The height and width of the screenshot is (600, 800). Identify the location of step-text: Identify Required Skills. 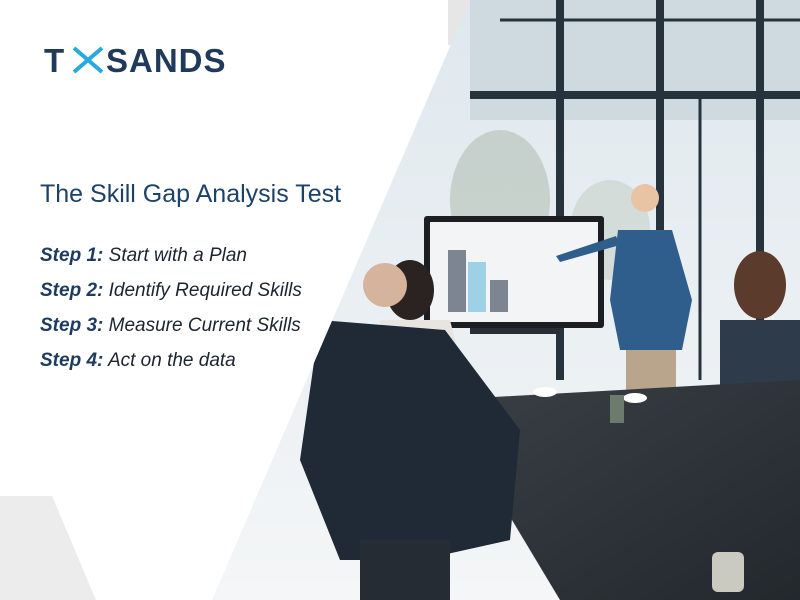
(205, 290).